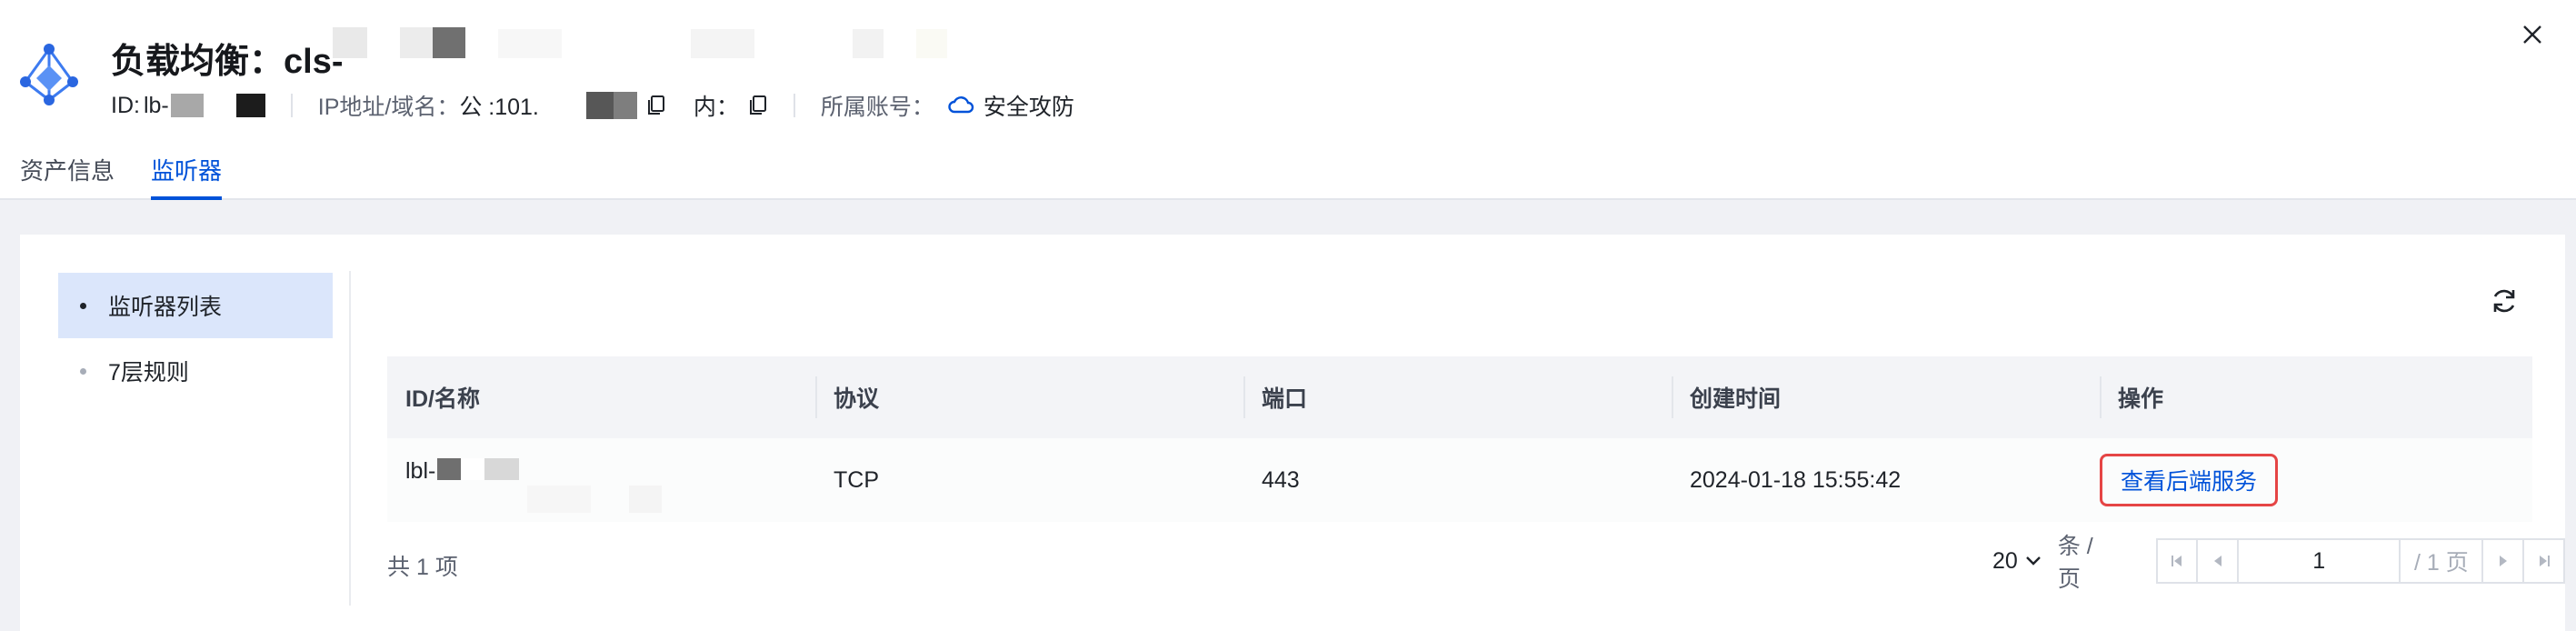  I want to click on view-backend-service-link: 查看后端服务, so click(2189, 480).